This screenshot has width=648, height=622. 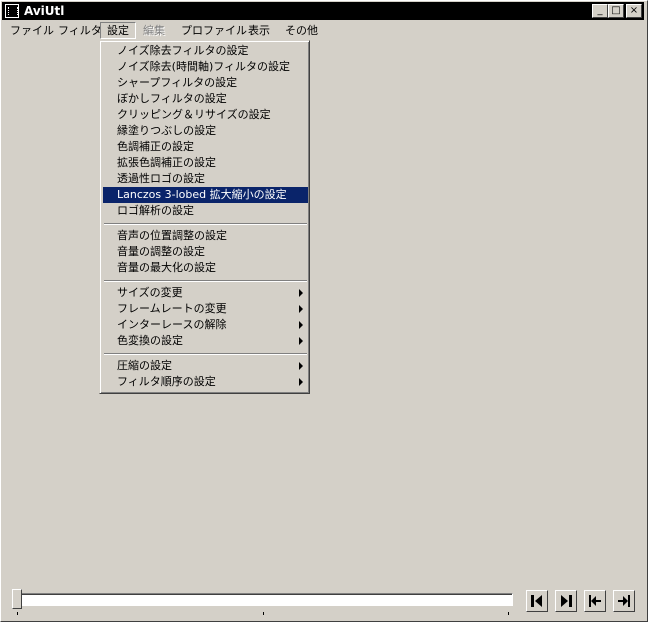 I want to click on menu-item-audio-position: 音声の位置調整の設定, so click(x=205, y=236).